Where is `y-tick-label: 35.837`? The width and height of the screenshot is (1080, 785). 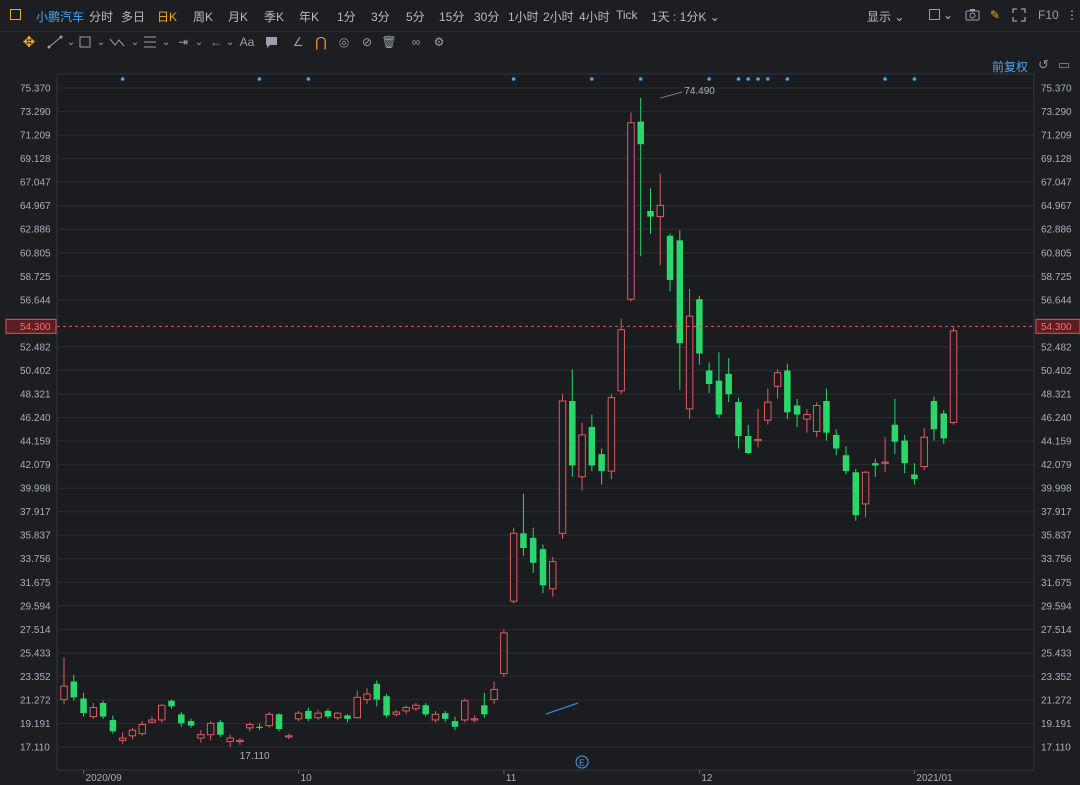 y-tick-label: 35.837 is located at coordinates (35, 536).